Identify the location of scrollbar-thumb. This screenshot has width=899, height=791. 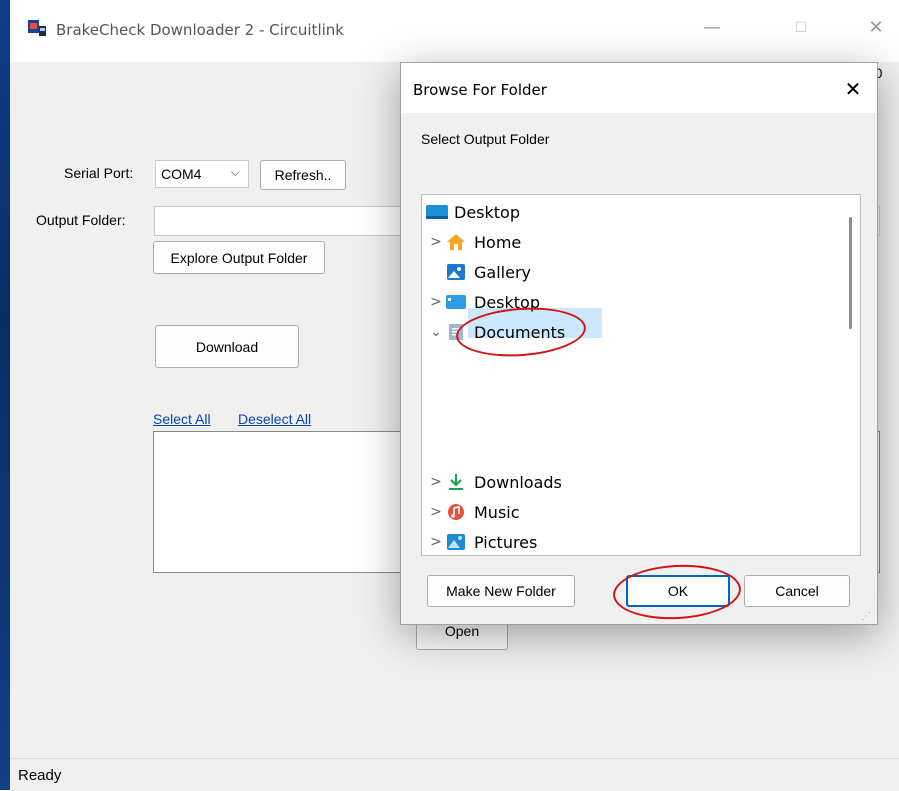
(850, 273).